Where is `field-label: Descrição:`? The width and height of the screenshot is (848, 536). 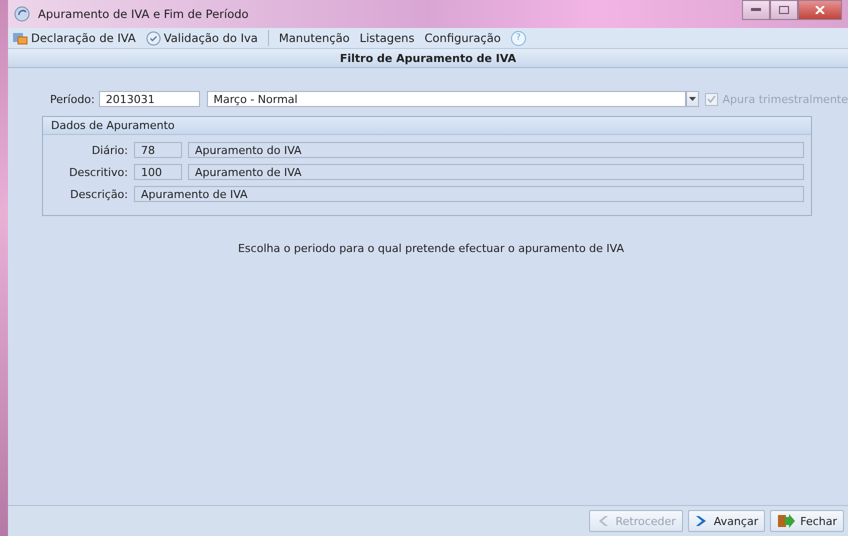
field-label: Descrição: is located at coordinates (98, 194).